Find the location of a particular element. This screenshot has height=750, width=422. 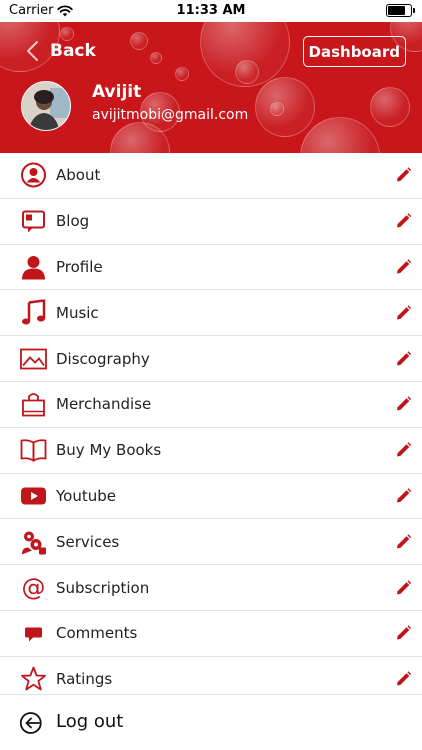

menu-item-blog: Blog is located at coordinates (211, 222).